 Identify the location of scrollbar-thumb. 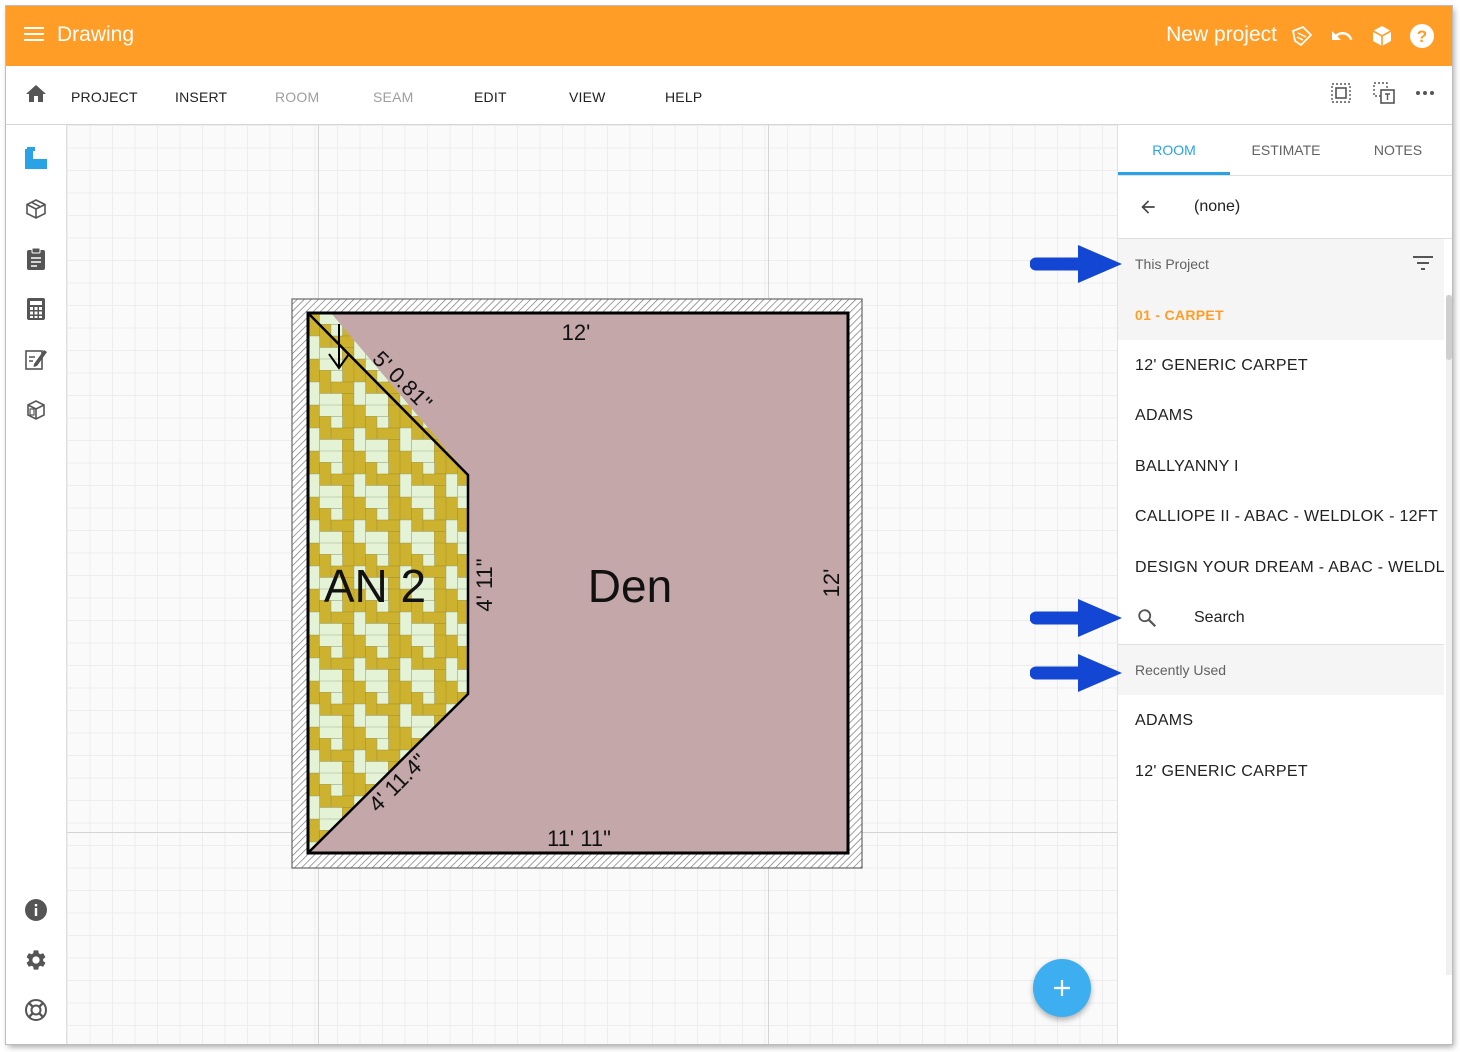
(1449, 327).